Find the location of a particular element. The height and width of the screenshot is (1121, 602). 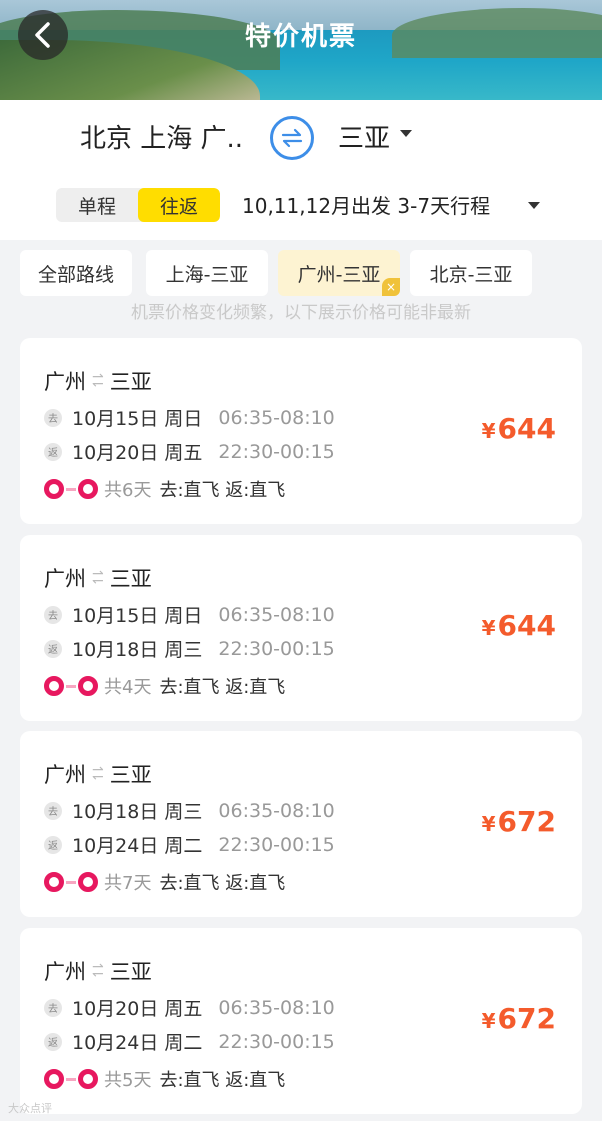

trip-type-toggle: 单程 往返 is located at coordinates (138, 205).